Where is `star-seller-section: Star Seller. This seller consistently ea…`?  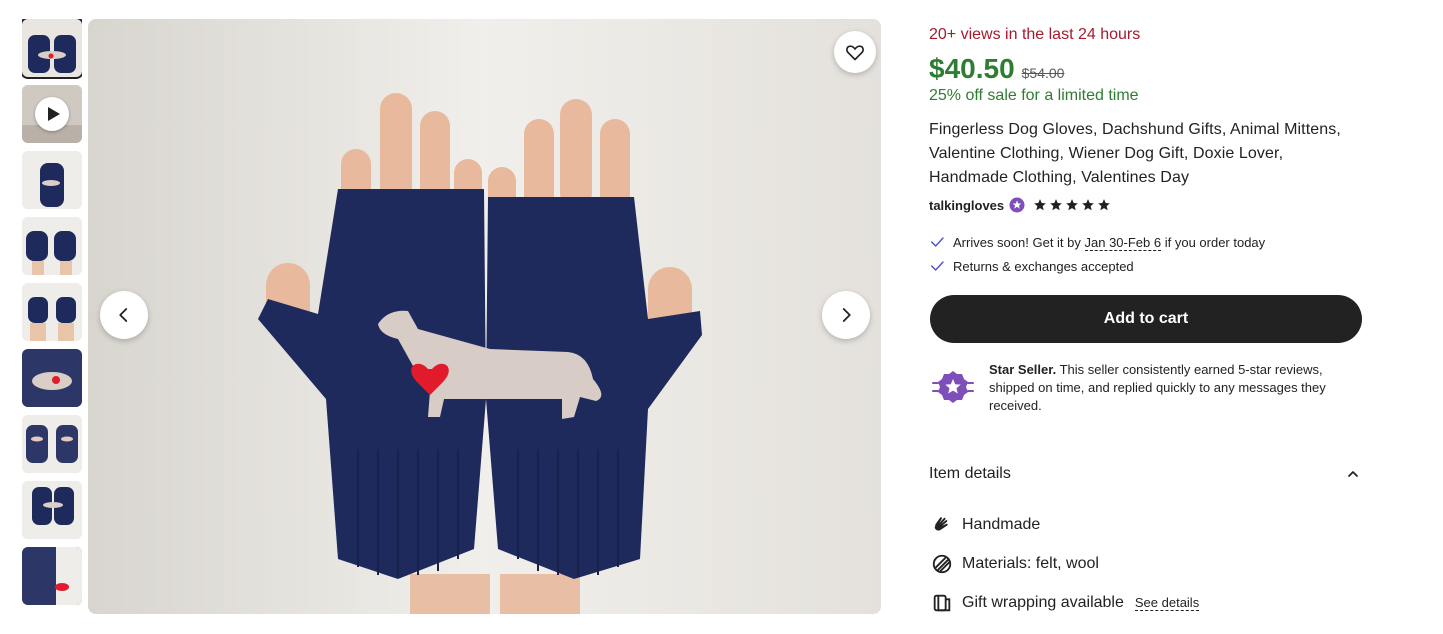
star-seller-section: Star Seller. This seller consistently ea… is located at coordinates (1151, 388).